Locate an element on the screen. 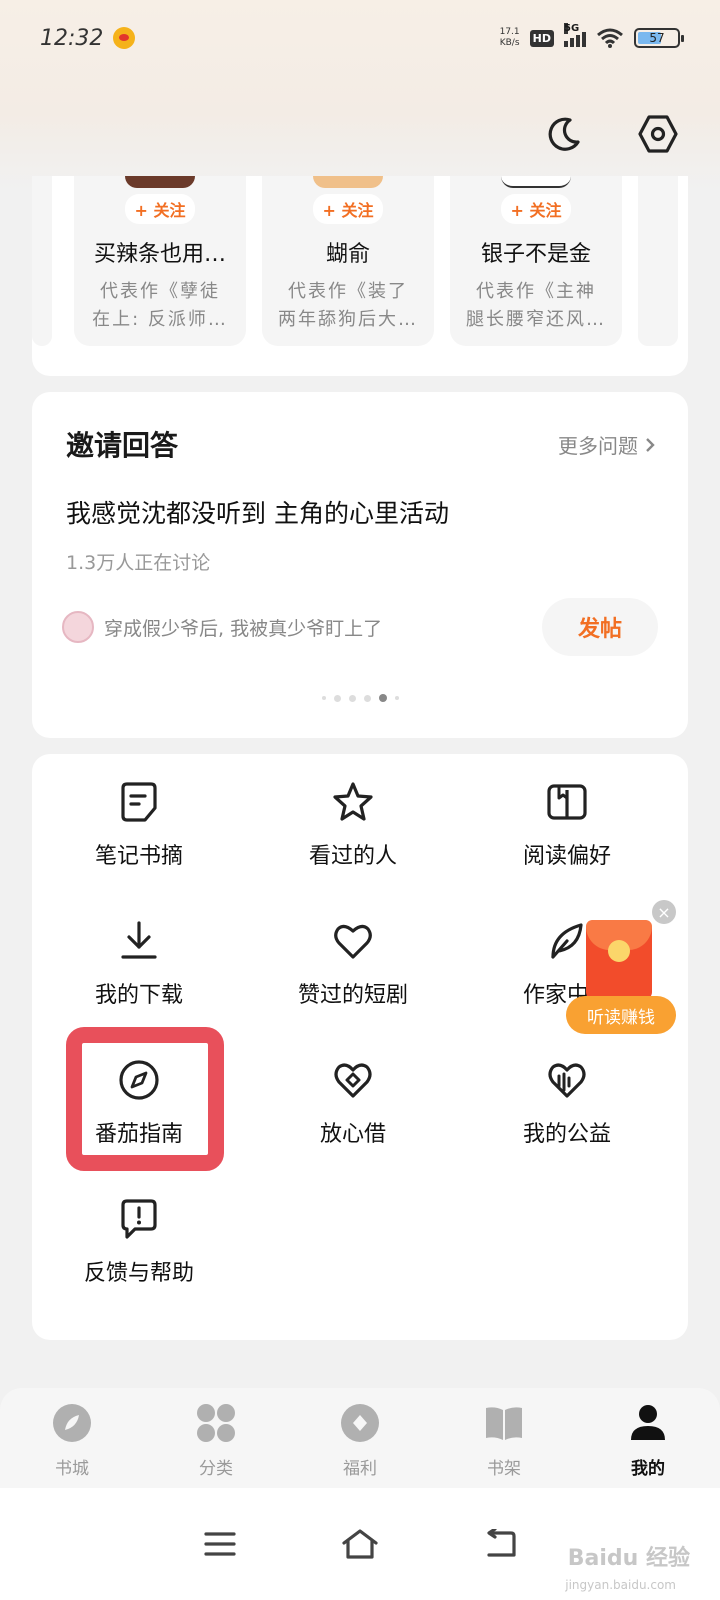 Image resolution: width=720 pixels, height=1600 pixels. nav-category: 分类 is located at coordinates (216, 1438).